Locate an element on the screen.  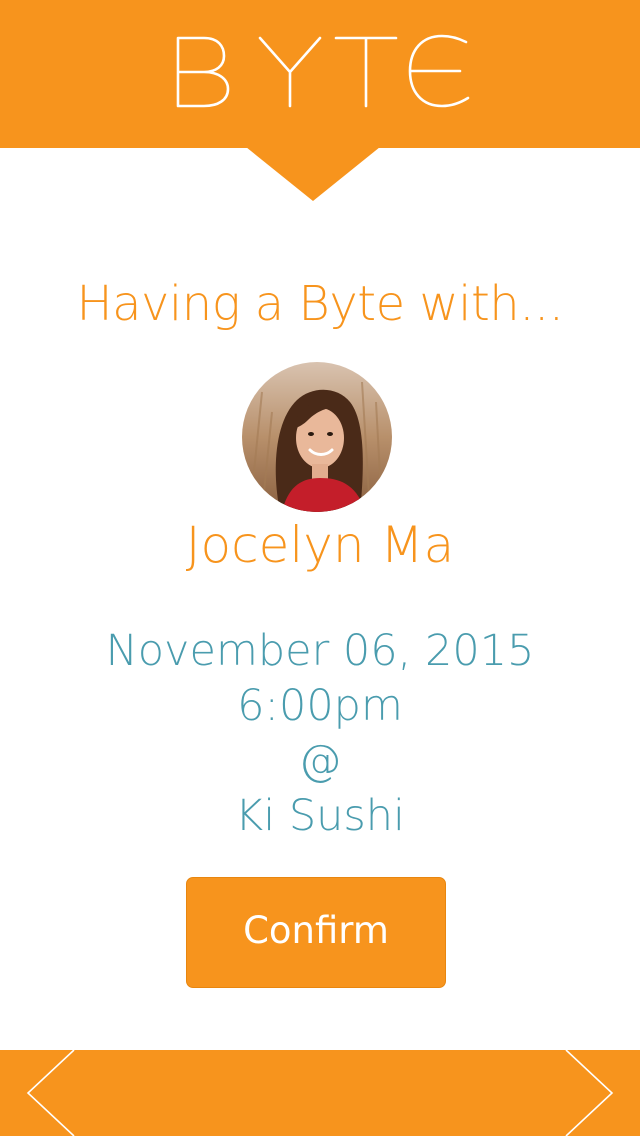
header-notch is located at coordinates (313, 174).